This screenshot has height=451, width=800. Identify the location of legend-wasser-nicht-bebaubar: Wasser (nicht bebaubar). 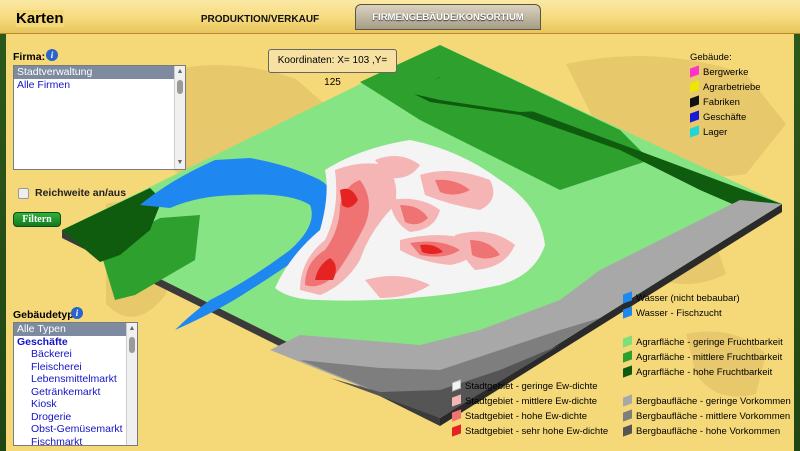
(681, 297).